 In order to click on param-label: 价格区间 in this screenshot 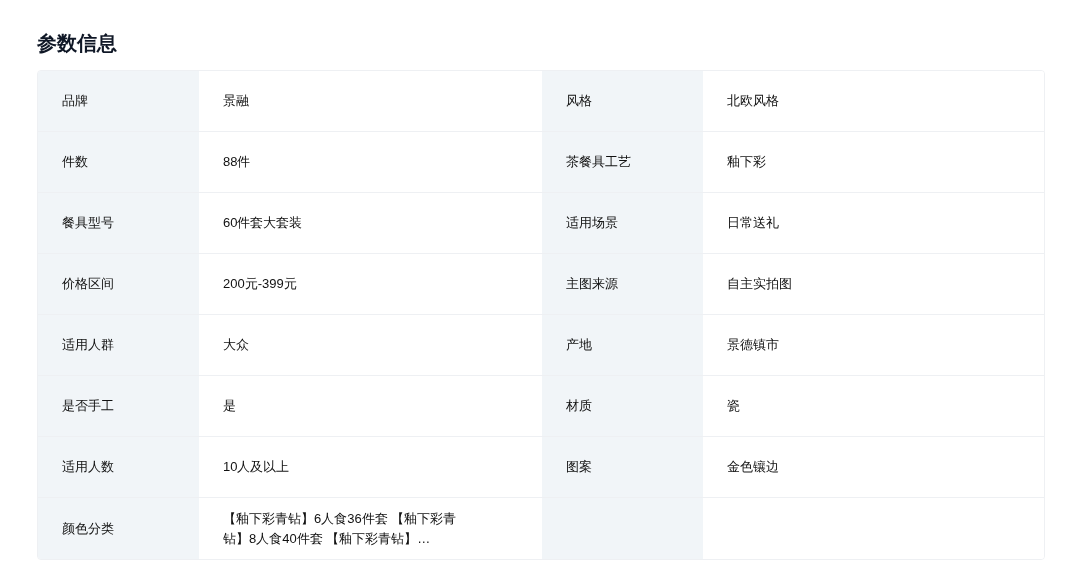, I will do `click(88, 284)`.